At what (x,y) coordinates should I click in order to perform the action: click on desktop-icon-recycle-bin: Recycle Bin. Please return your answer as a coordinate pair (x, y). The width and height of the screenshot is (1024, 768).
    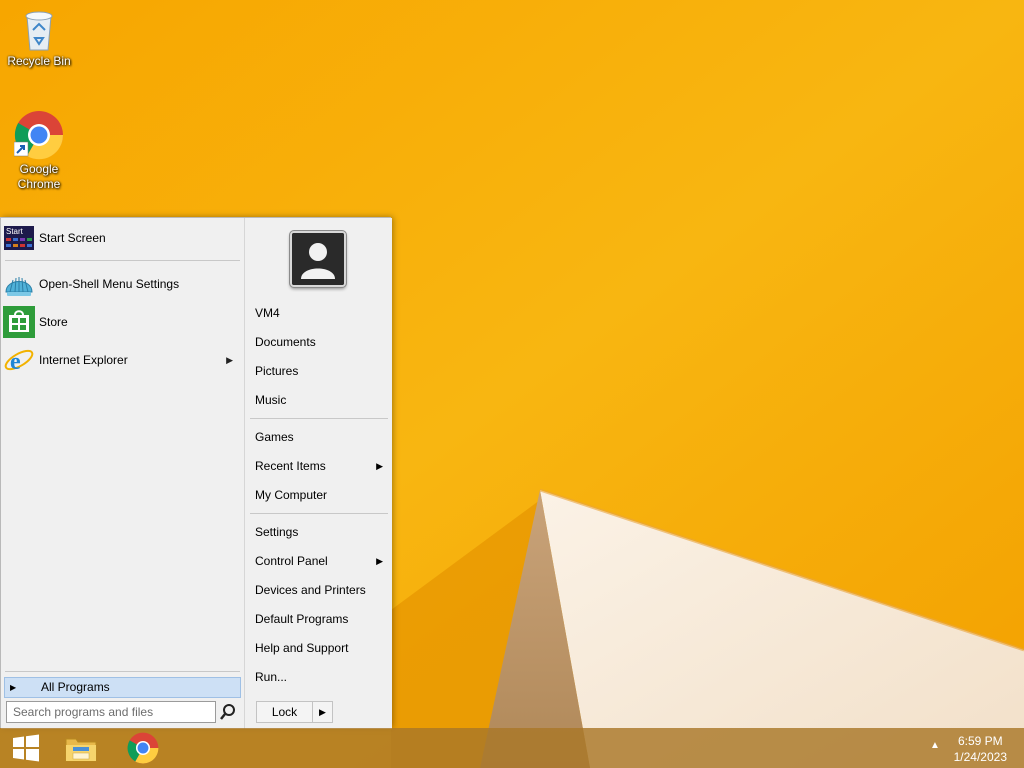
    Looking at the image, I should click on (39, 37).